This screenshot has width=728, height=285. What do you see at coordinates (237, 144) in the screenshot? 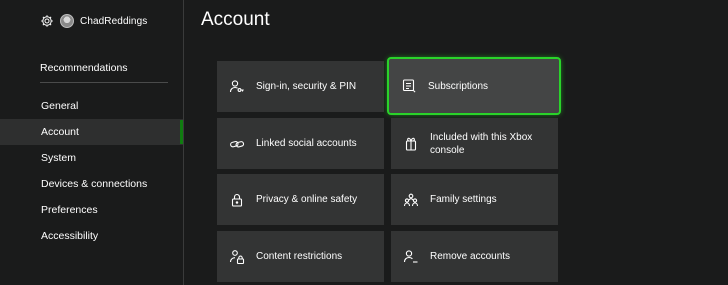
I see `link-icon` at bounding box center [237, 144].